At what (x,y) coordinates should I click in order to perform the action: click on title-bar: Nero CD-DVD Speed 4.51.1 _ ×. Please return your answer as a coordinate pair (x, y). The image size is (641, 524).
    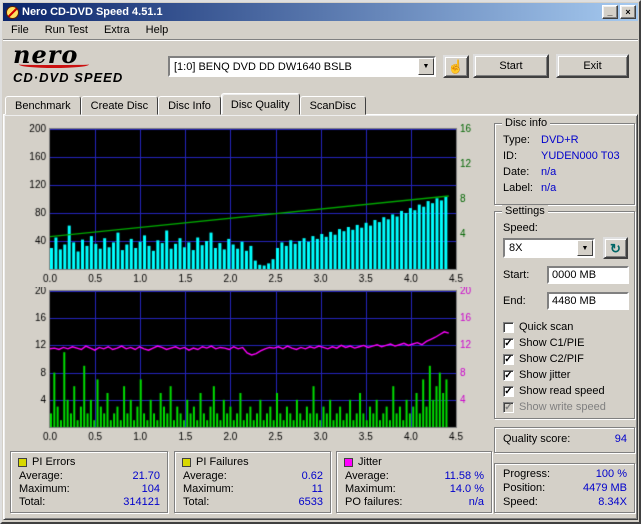
    Looking at the image, I should click on (320, 12).